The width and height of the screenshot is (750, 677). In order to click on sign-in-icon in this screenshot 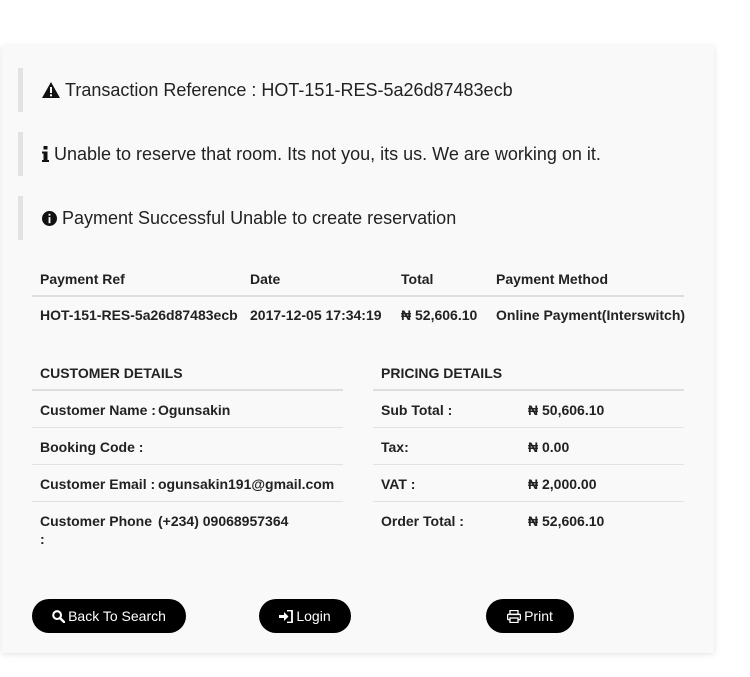, I will do `click(286, 616)`.